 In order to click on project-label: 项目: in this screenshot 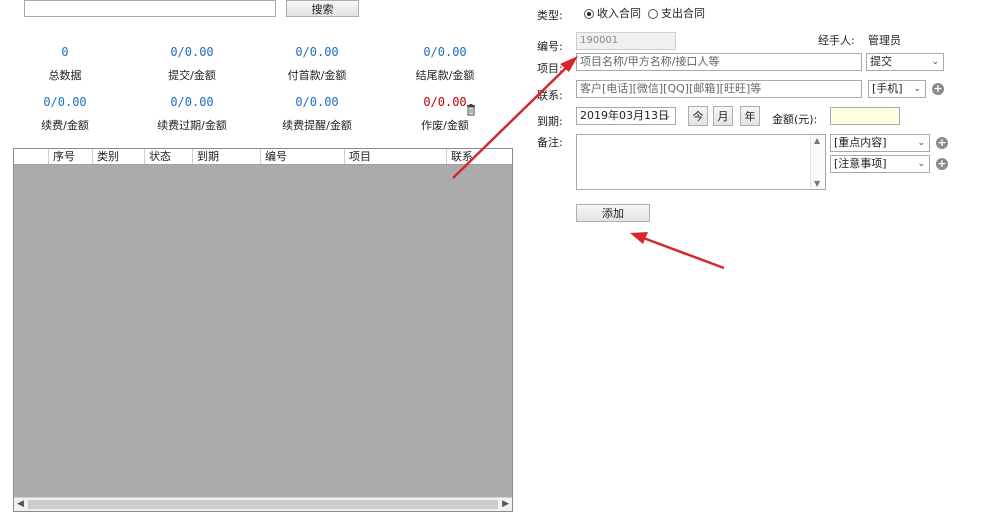, I will do `click(550, 68)`.